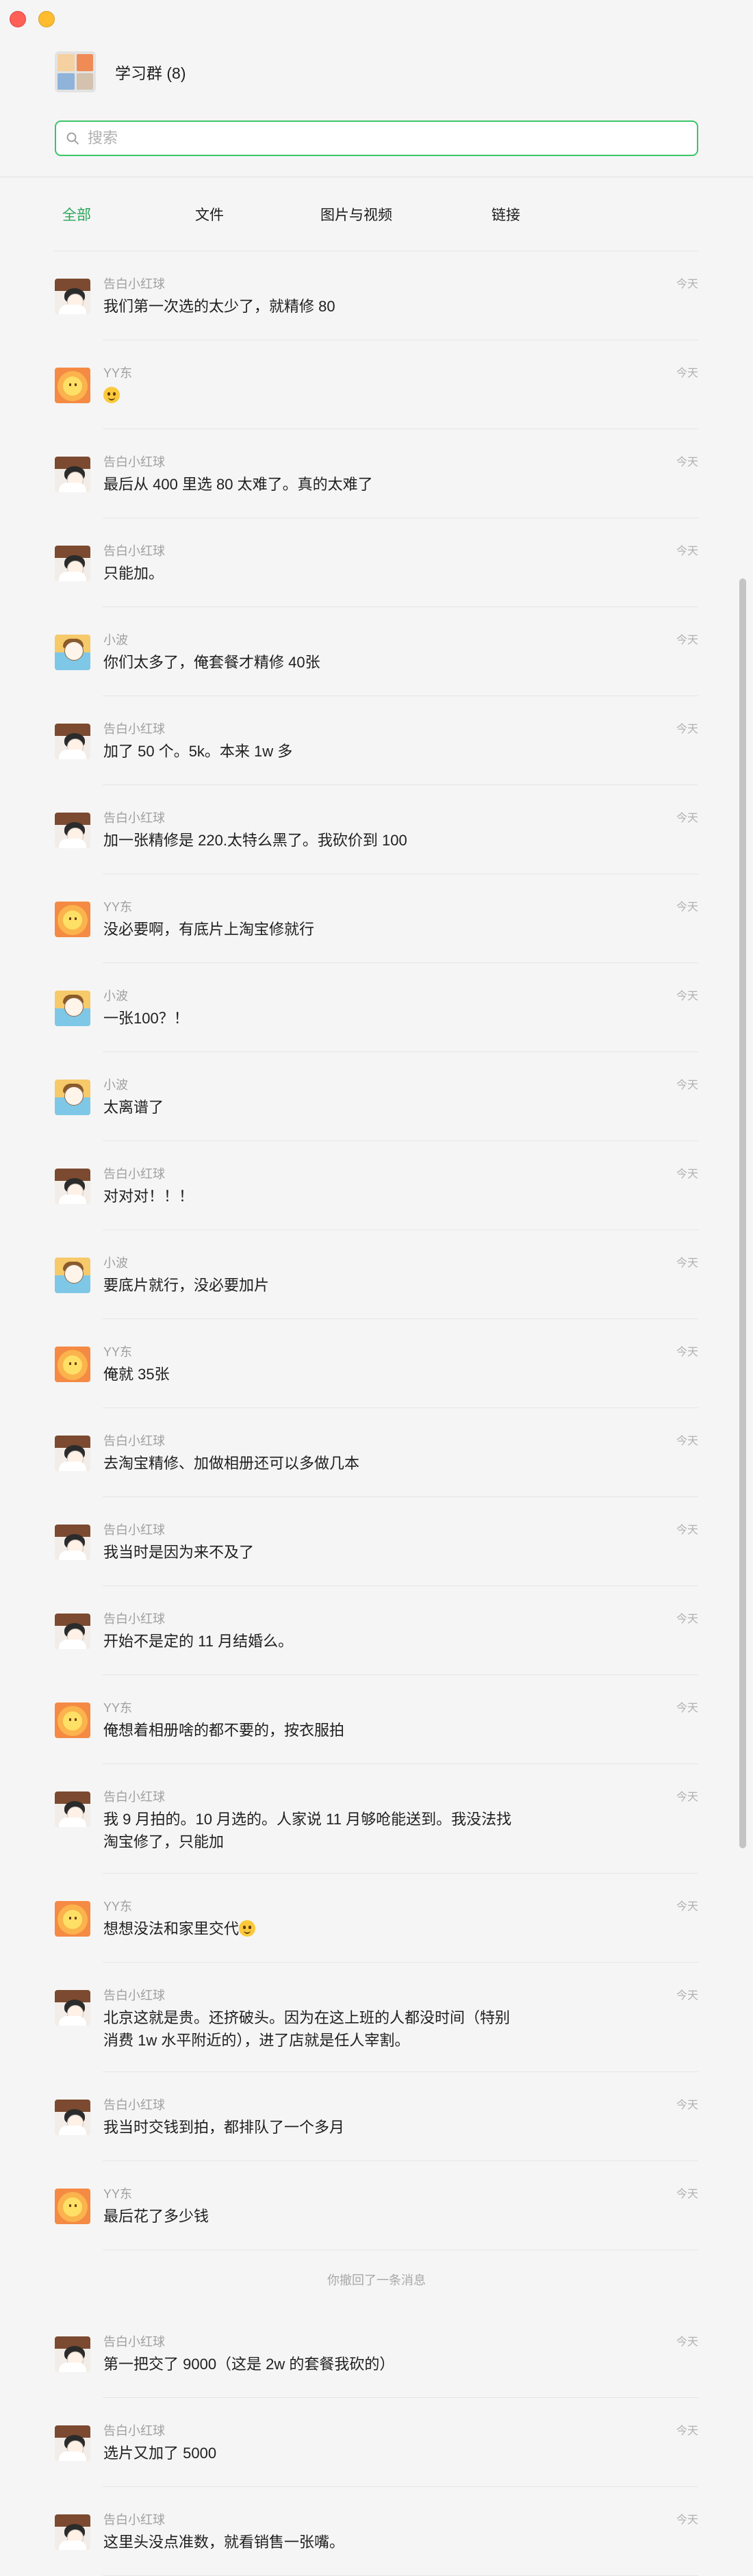 The image size is (753, 2576). Describe the element at coordinates (376, 2116) in the screenshot. I see `message-item: 告白小红球 今天 我当时交钱到拍，都排队了一个多月` at that location.